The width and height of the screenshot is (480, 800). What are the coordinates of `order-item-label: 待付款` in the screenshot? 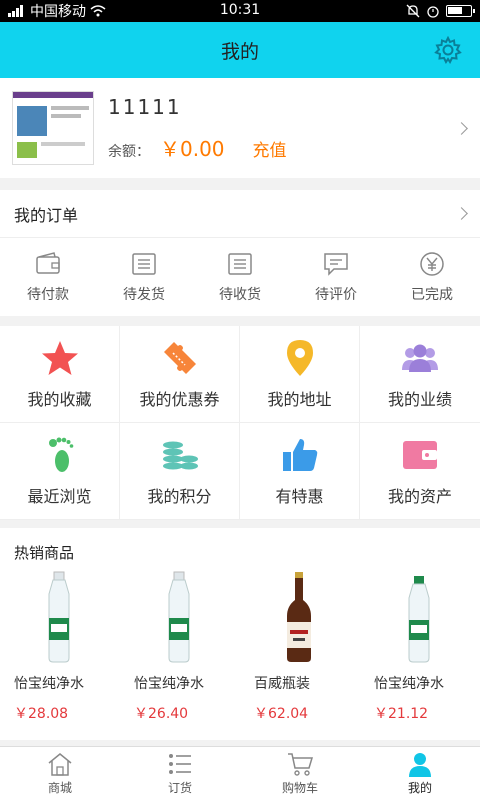 It's located at (48, 295).